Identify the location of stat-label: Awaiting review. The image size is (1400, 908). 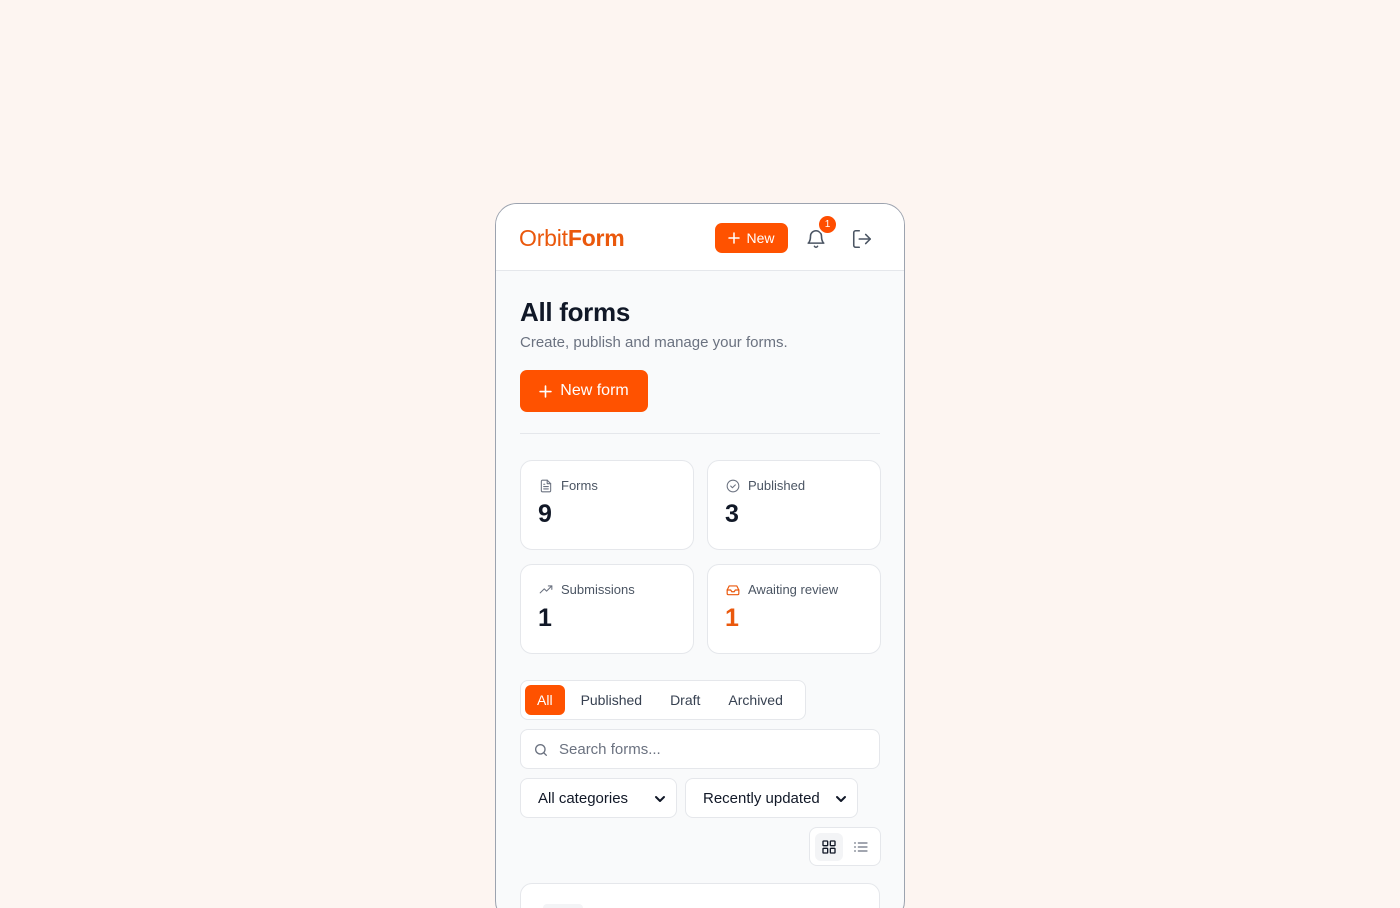
(793, 589).